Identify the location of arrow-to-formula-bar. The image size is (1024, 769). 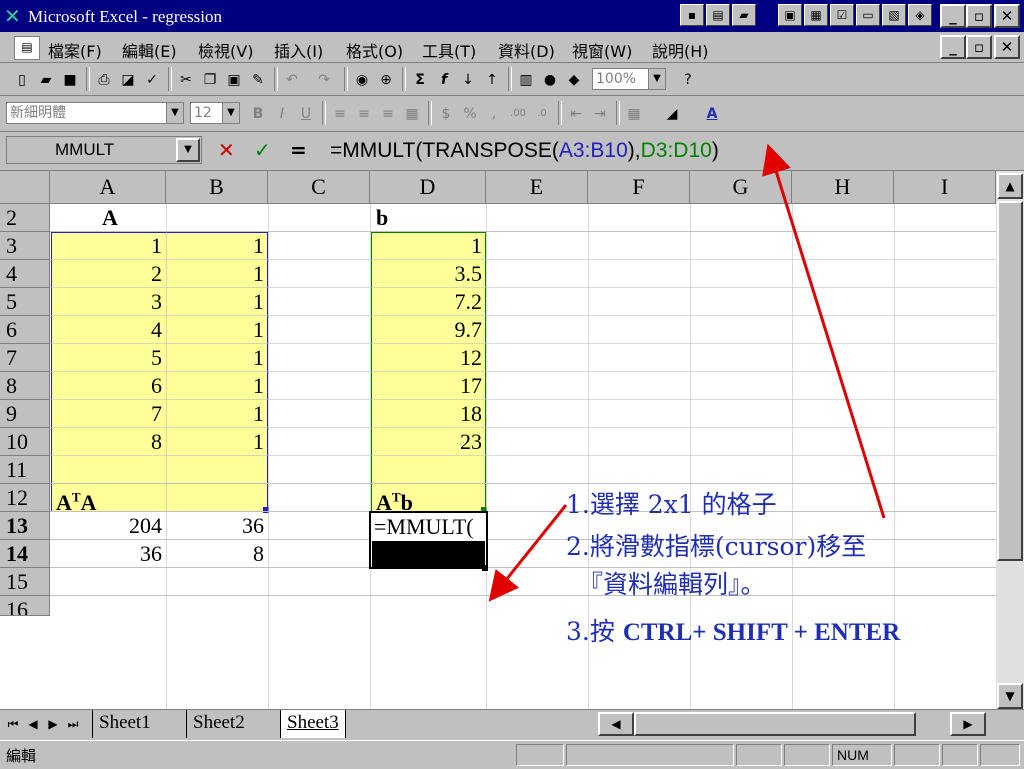
(824, 331).